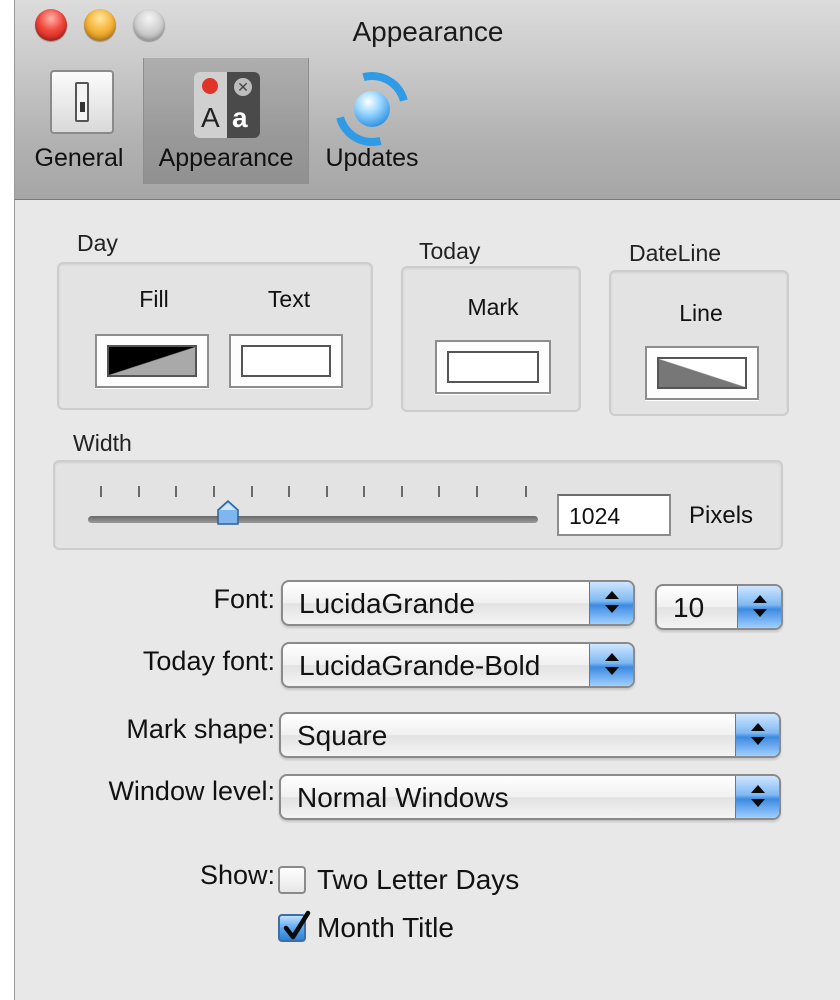 Image resolution: width=840 pixels, height=1000 pixels. What do you see at coordinates (385, 928) in the screenshot?
I see `month-title-label: Month Title` at bounding box center [385, 928].